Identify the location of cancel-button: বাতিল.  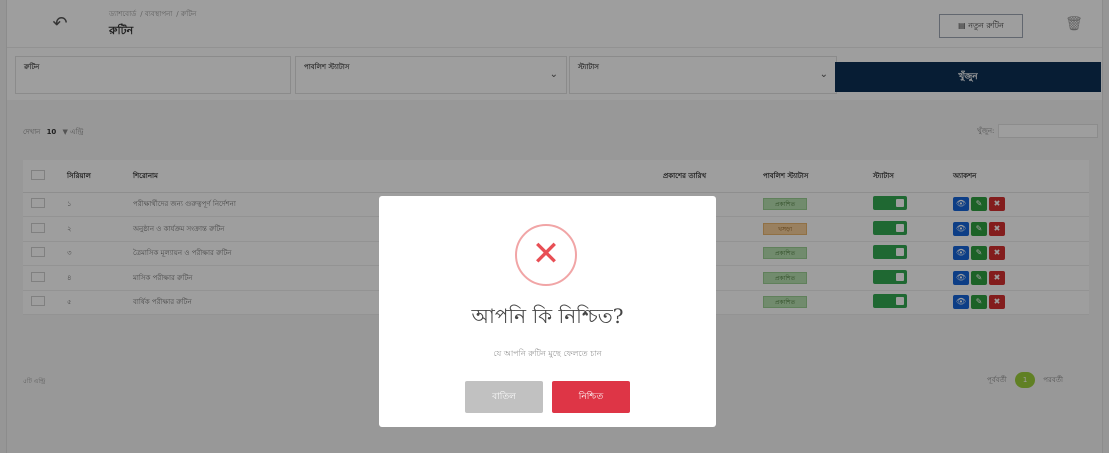
(504, 397).